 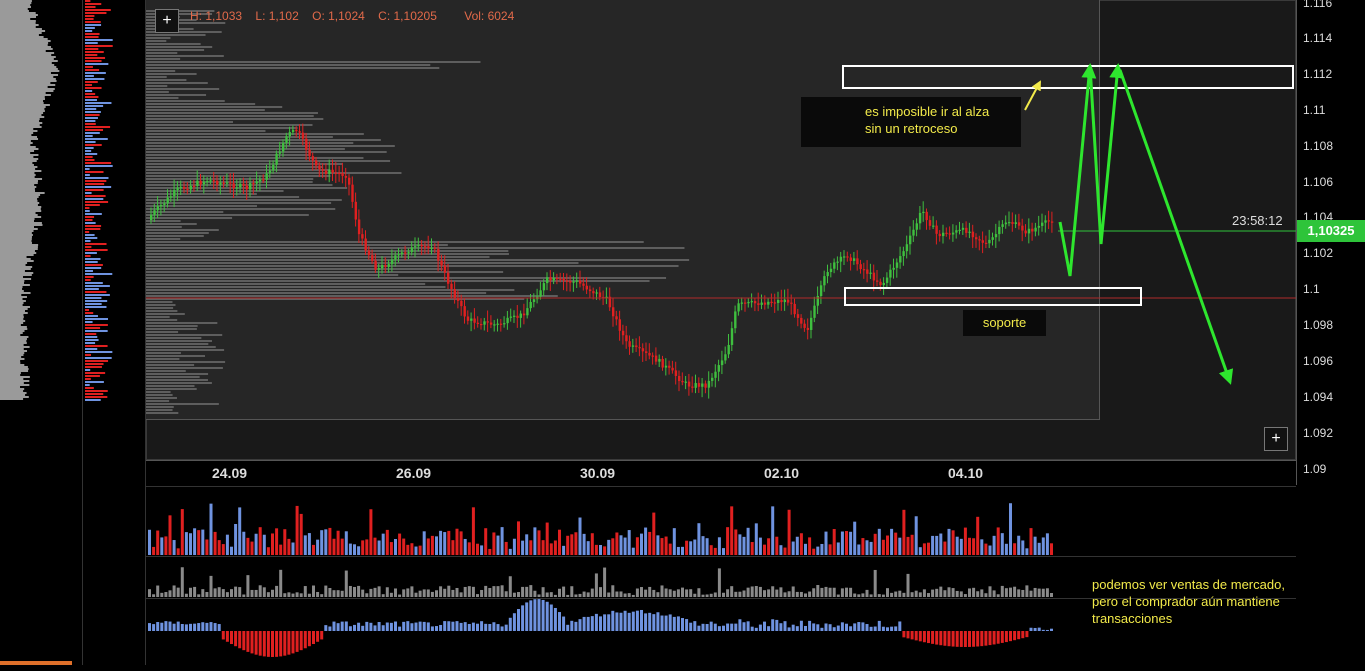 What do you see at coordinates (167, 21) in the screenshot?
I see `add-indicator-button: +` at bounding box center [167, 21].